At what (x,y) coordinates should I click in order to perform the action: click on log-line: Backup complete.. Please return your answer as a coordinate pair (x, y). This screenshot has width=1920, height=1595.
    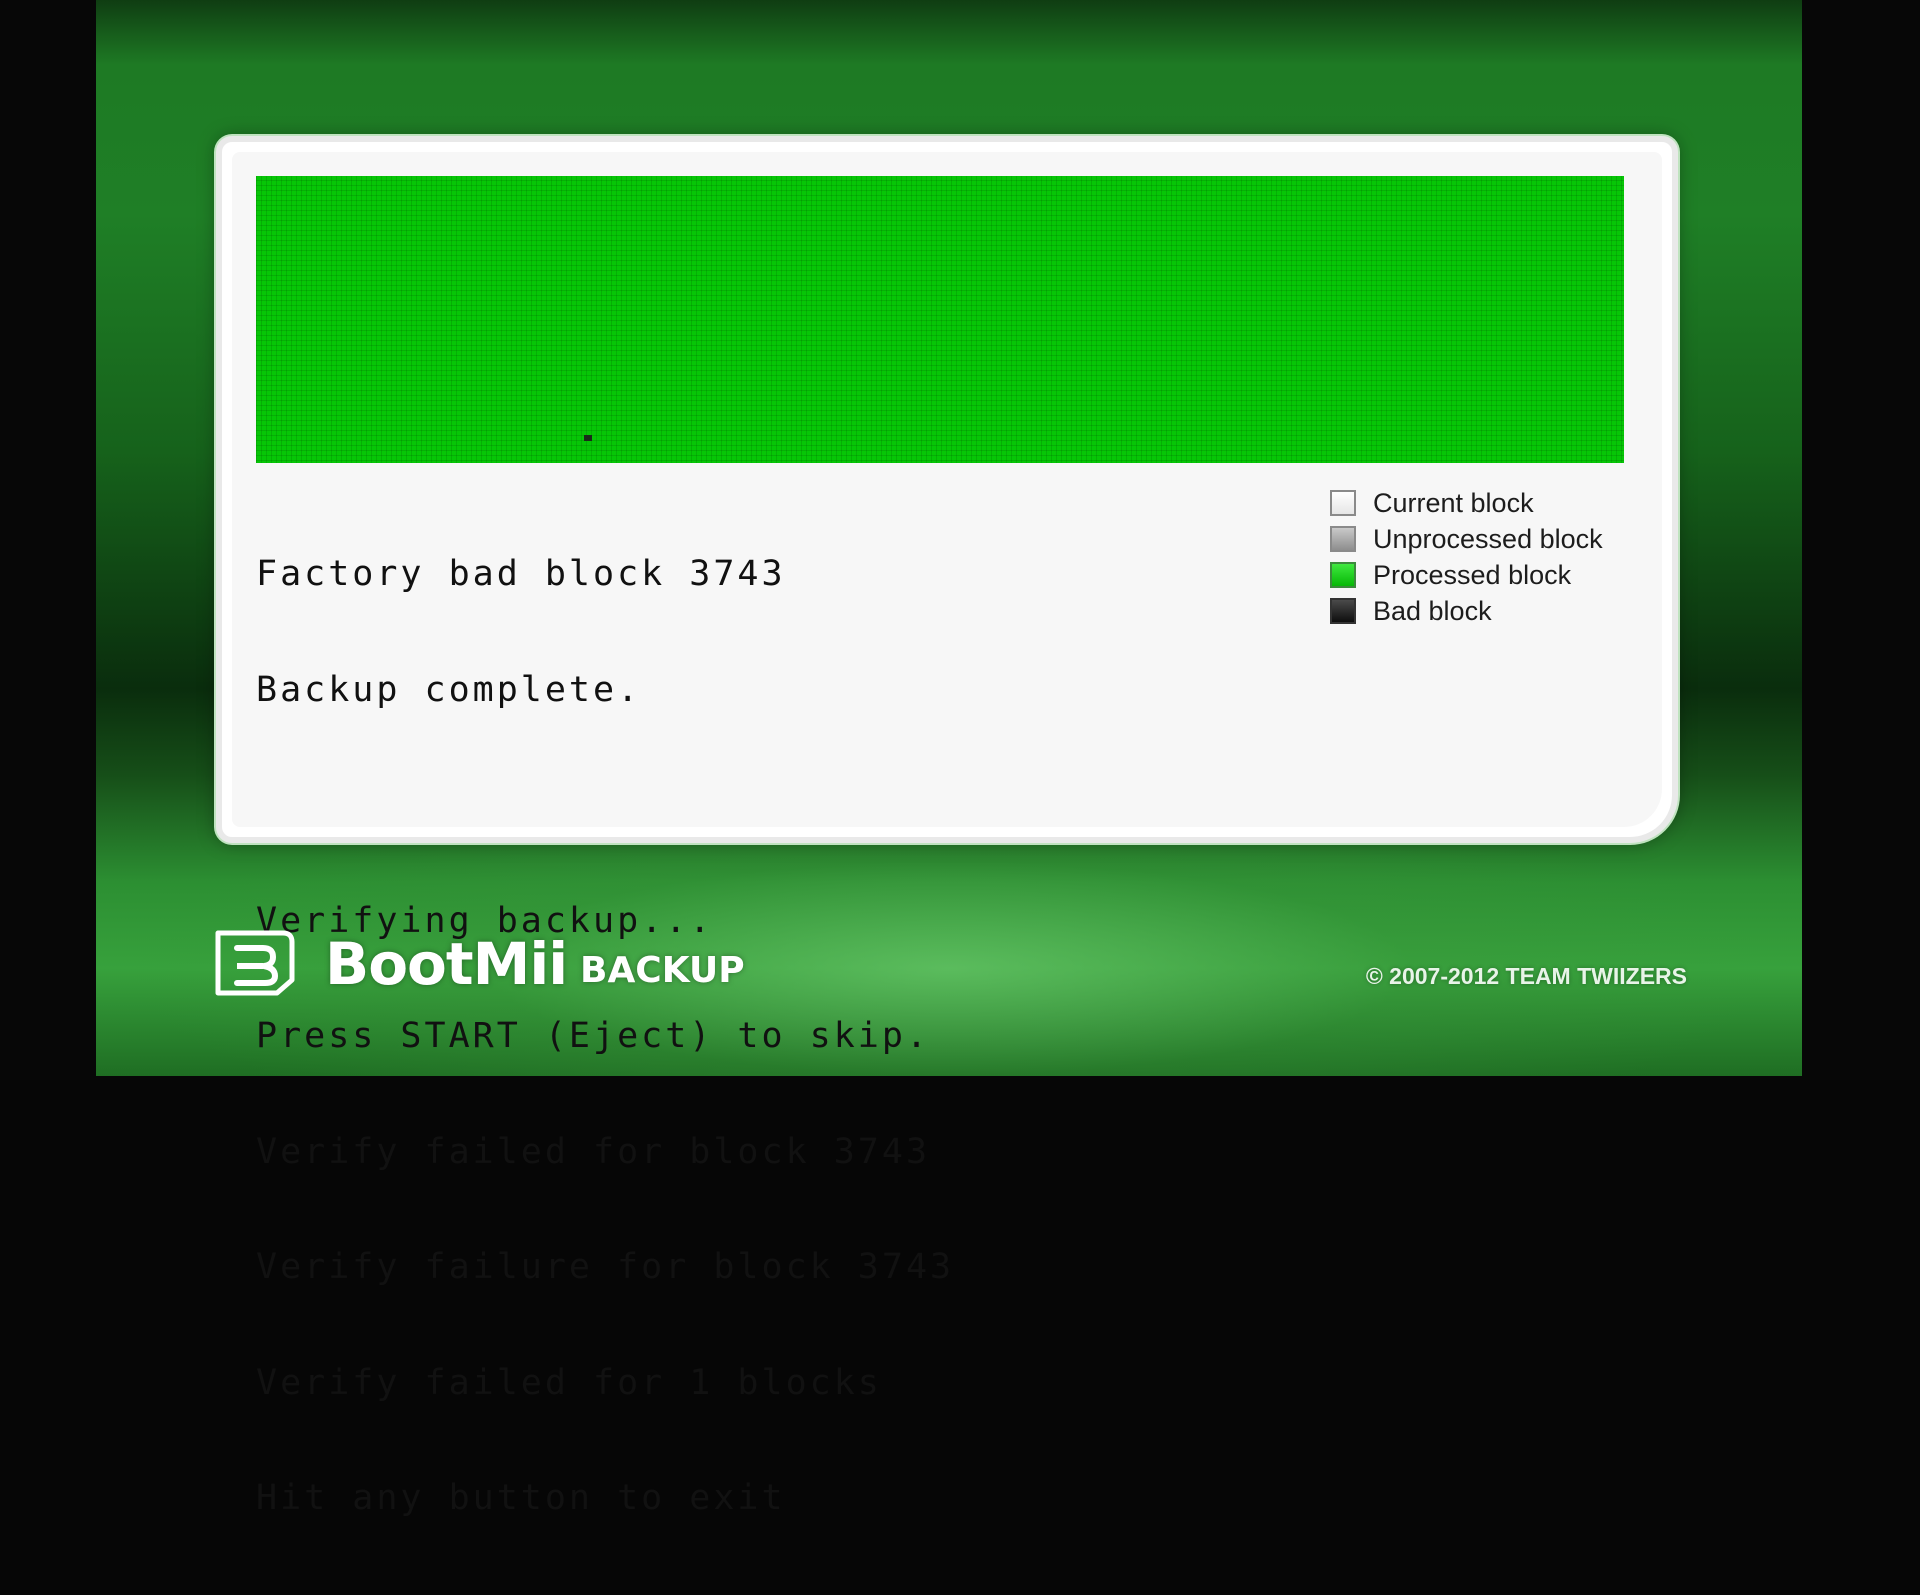
    Looking at the image, I should click on (449, 689).